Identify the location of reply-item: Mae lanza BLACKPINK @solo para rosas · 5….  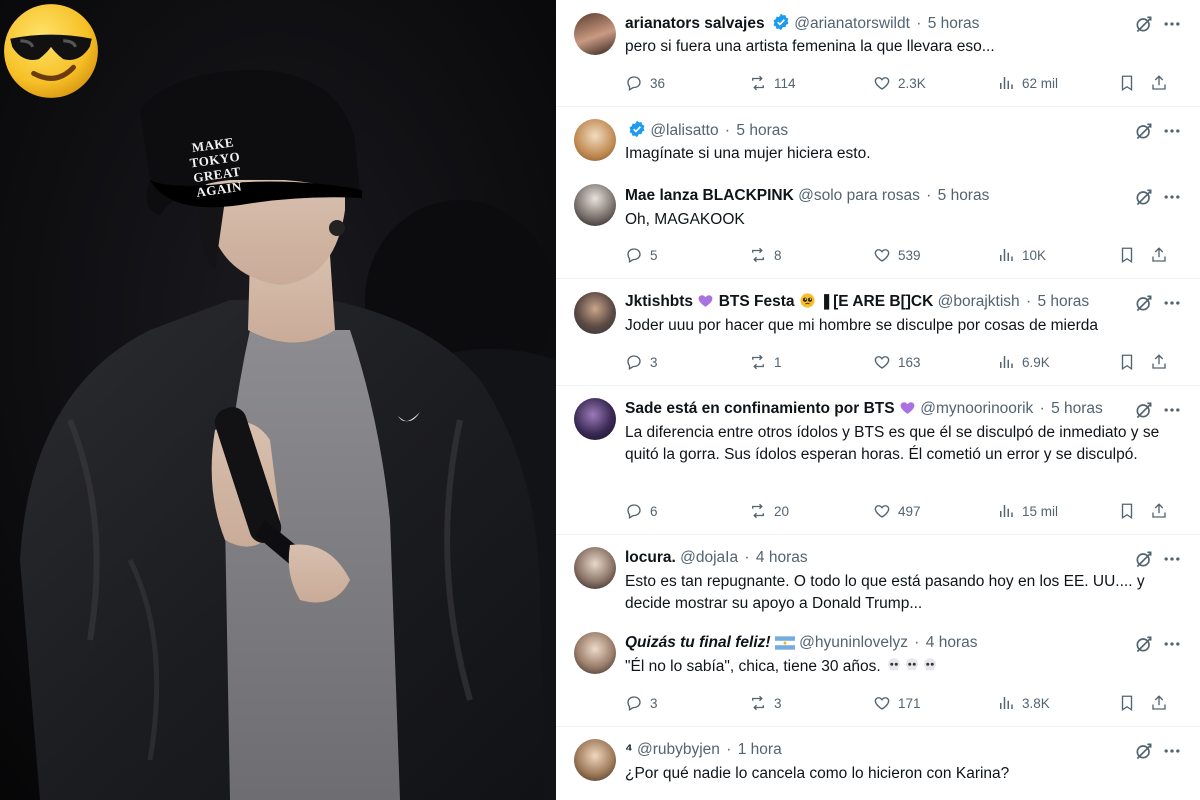
(878, 226).